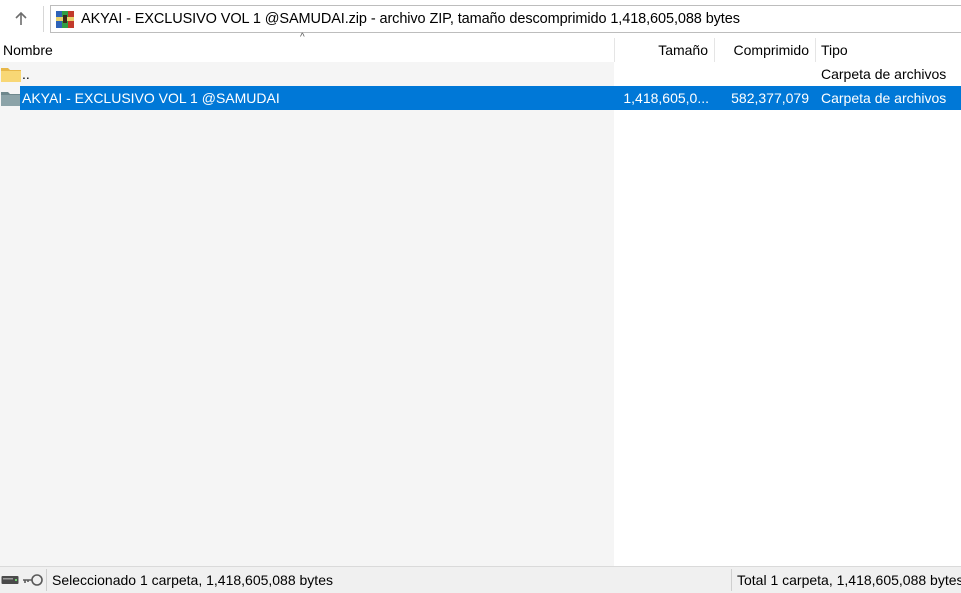 This screenshot has width=961, height=593. I want to click on column-header-compressed: Comprimido, so click(765, 50).